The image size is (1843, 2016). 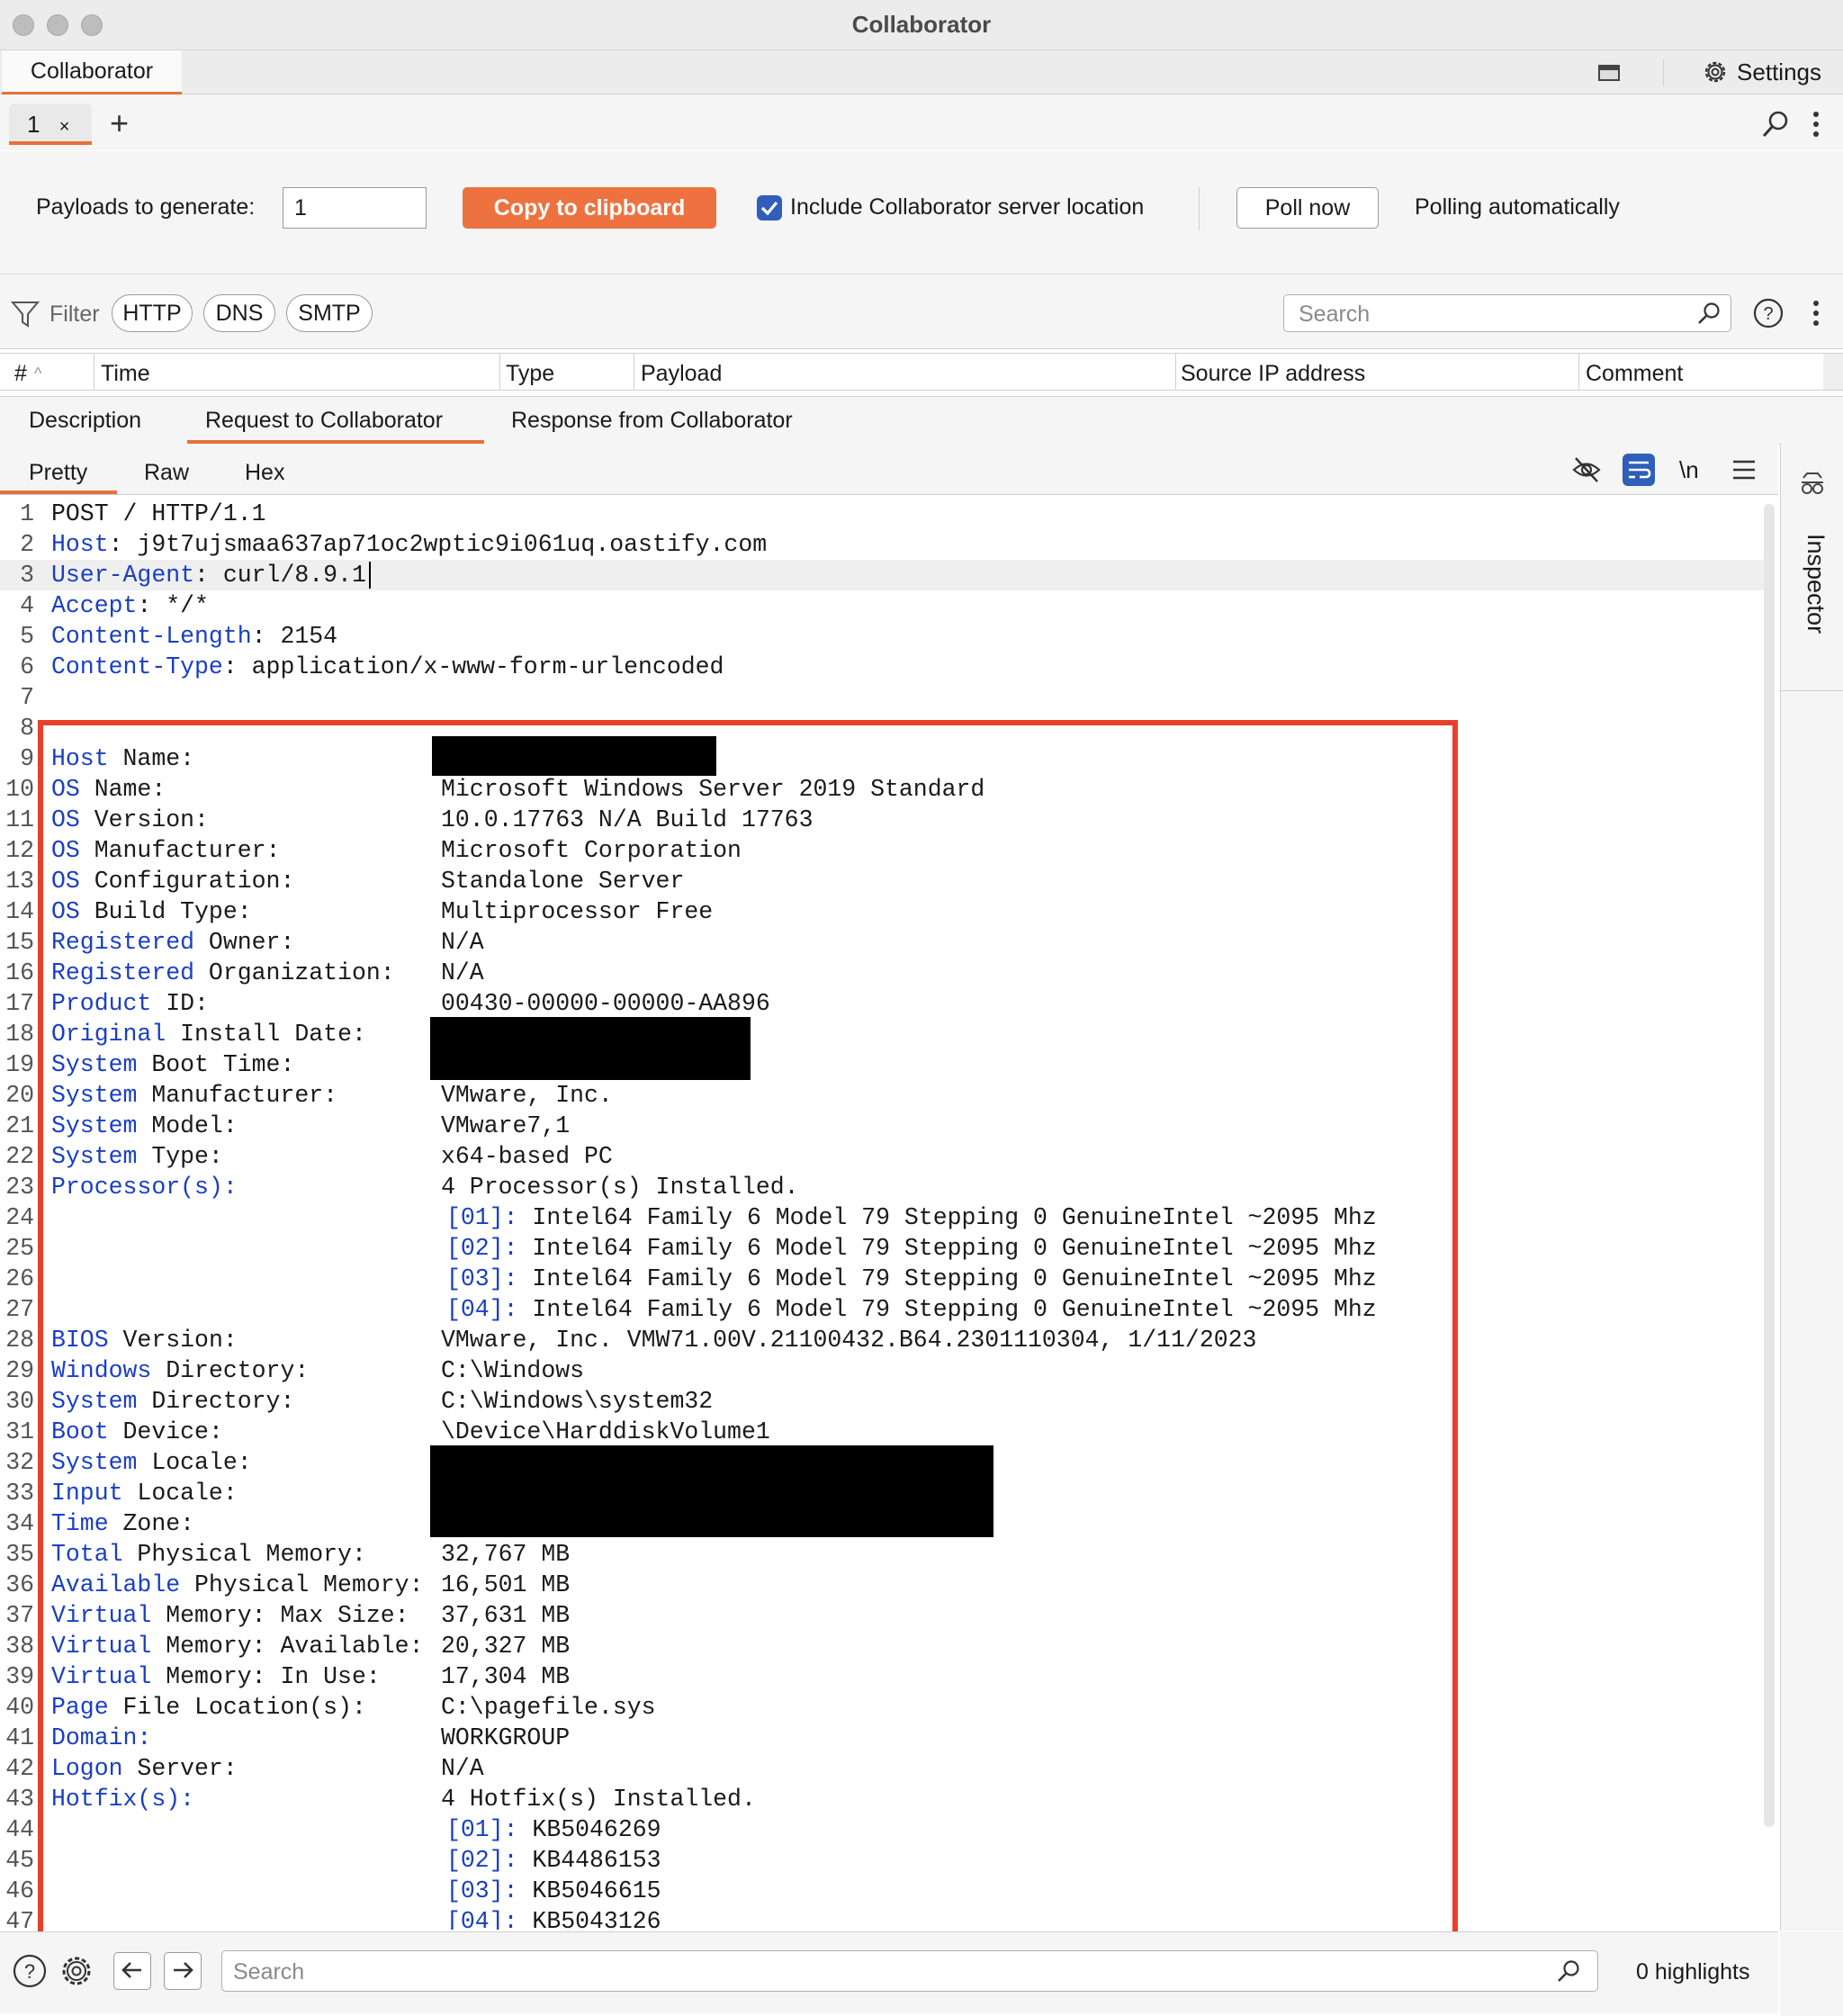 What do you see at coordinates (1507, 313) in the screenshot?
I see `interactions-search-input: Search` at bounding box center [1507, 313].